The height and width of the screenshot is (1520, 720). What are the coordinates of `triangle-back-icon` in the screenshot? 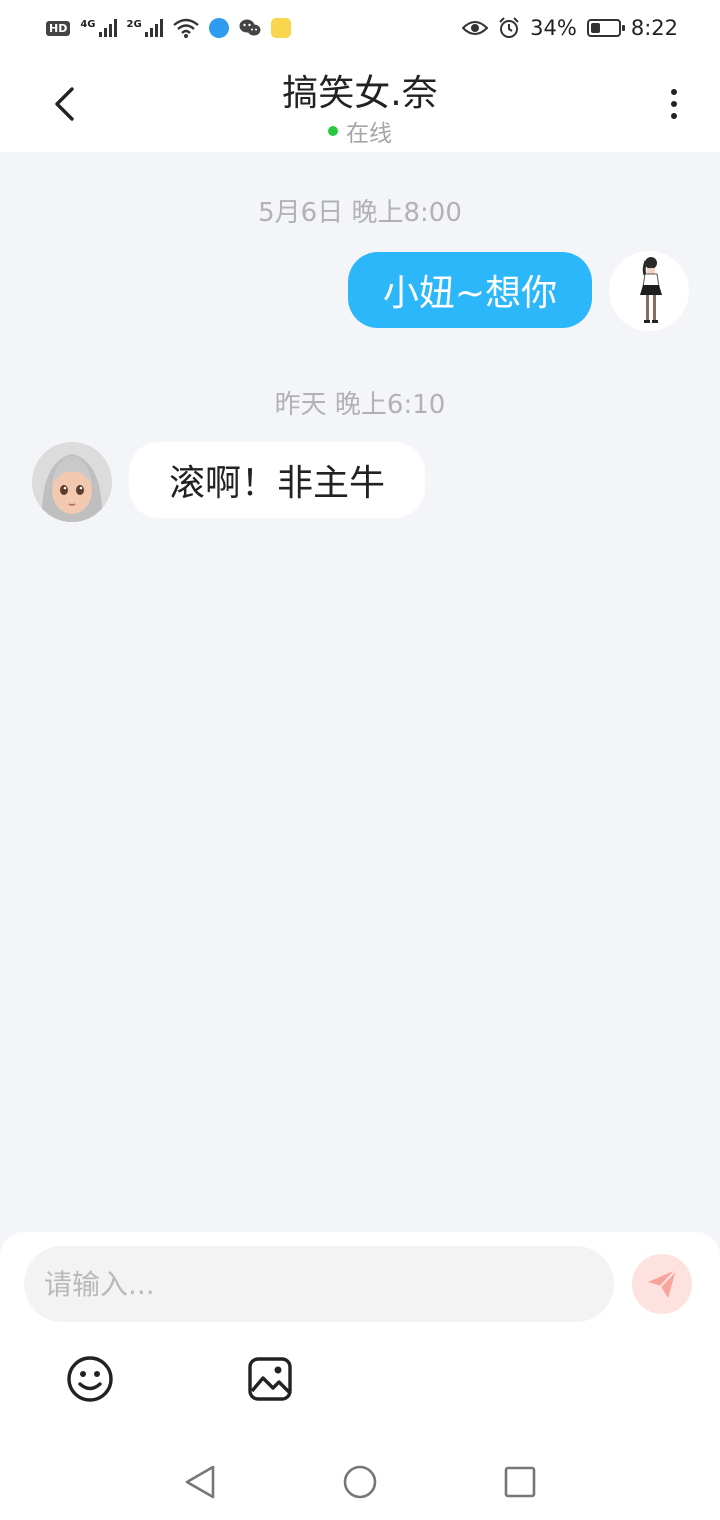 It's located at (200, 1482).